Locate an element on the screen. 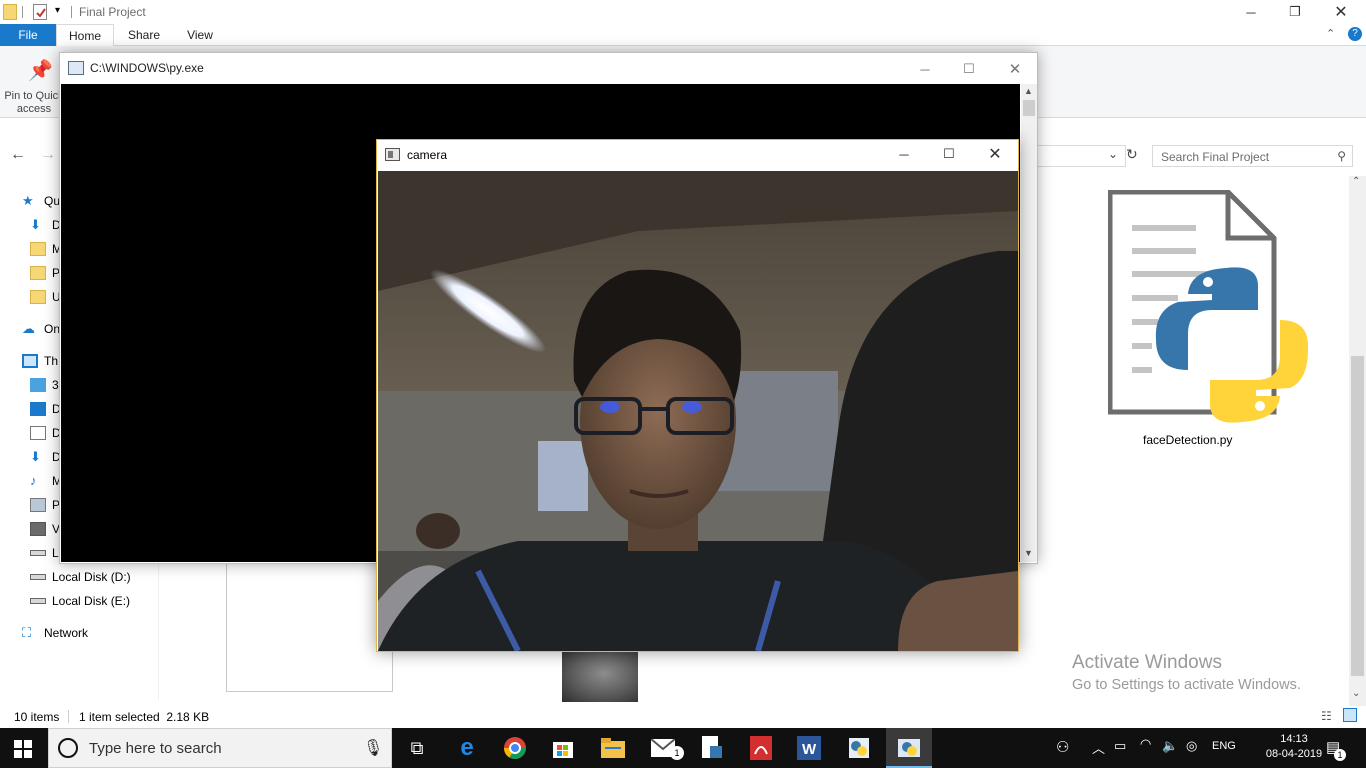 The image size is (1366, 768). volume-icon: 🔈 is located at coordinates (1170, 746).